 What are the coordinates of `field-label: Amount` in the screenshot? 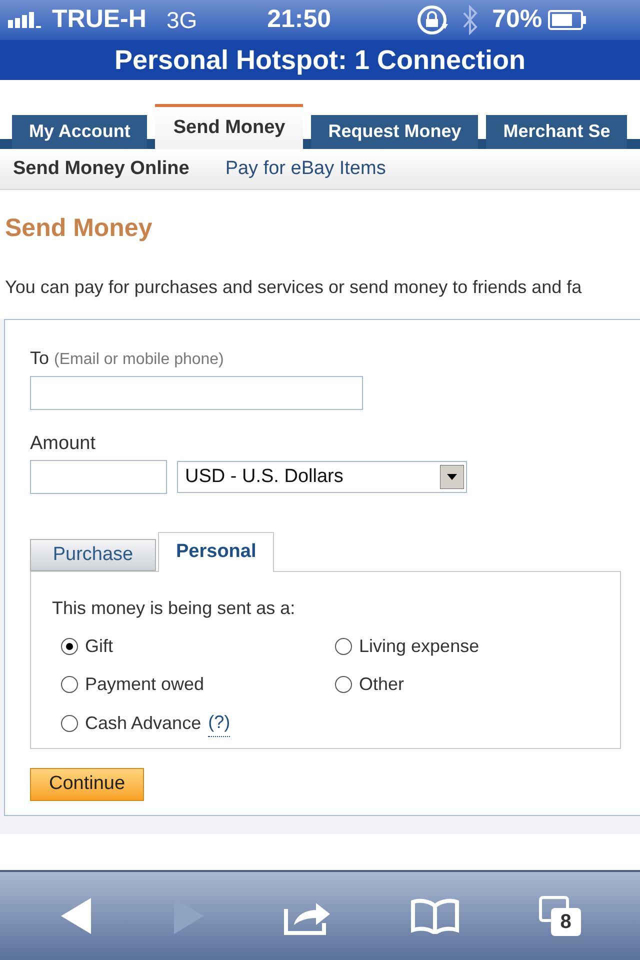 It's located at (63, 444).